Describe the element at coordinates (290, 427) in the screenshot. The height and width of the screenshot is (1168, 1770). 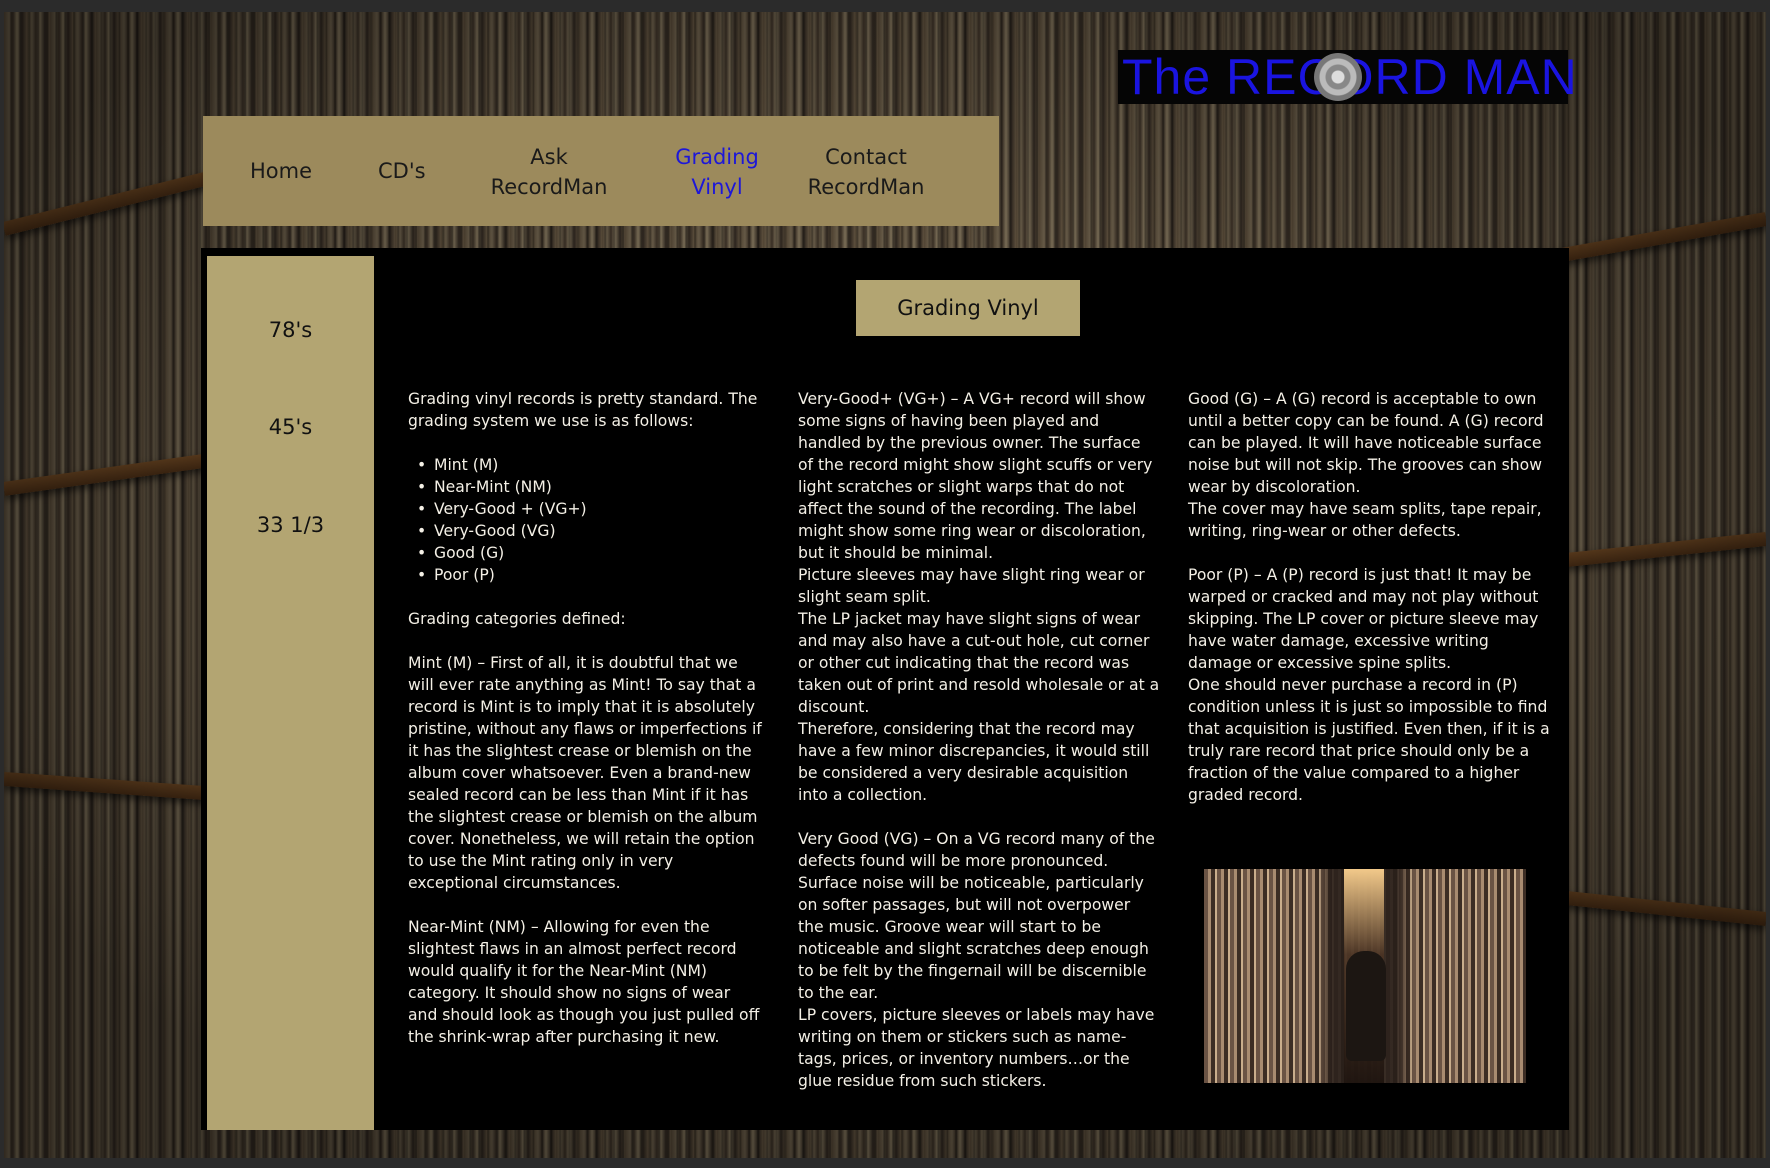
I see `sidebar-item-45s: 45's` at that location.